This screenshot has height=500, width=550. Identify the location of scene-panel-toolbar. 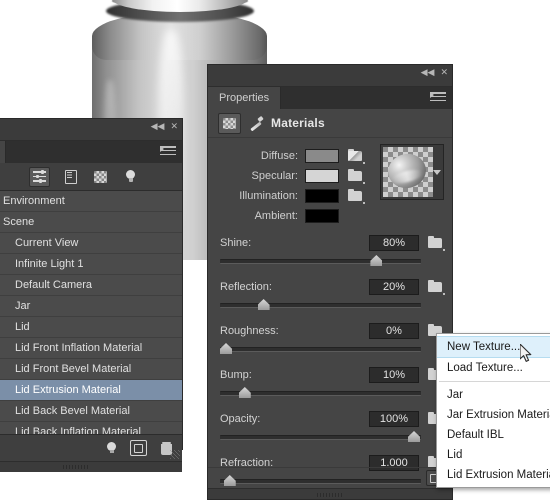
(91, 177).